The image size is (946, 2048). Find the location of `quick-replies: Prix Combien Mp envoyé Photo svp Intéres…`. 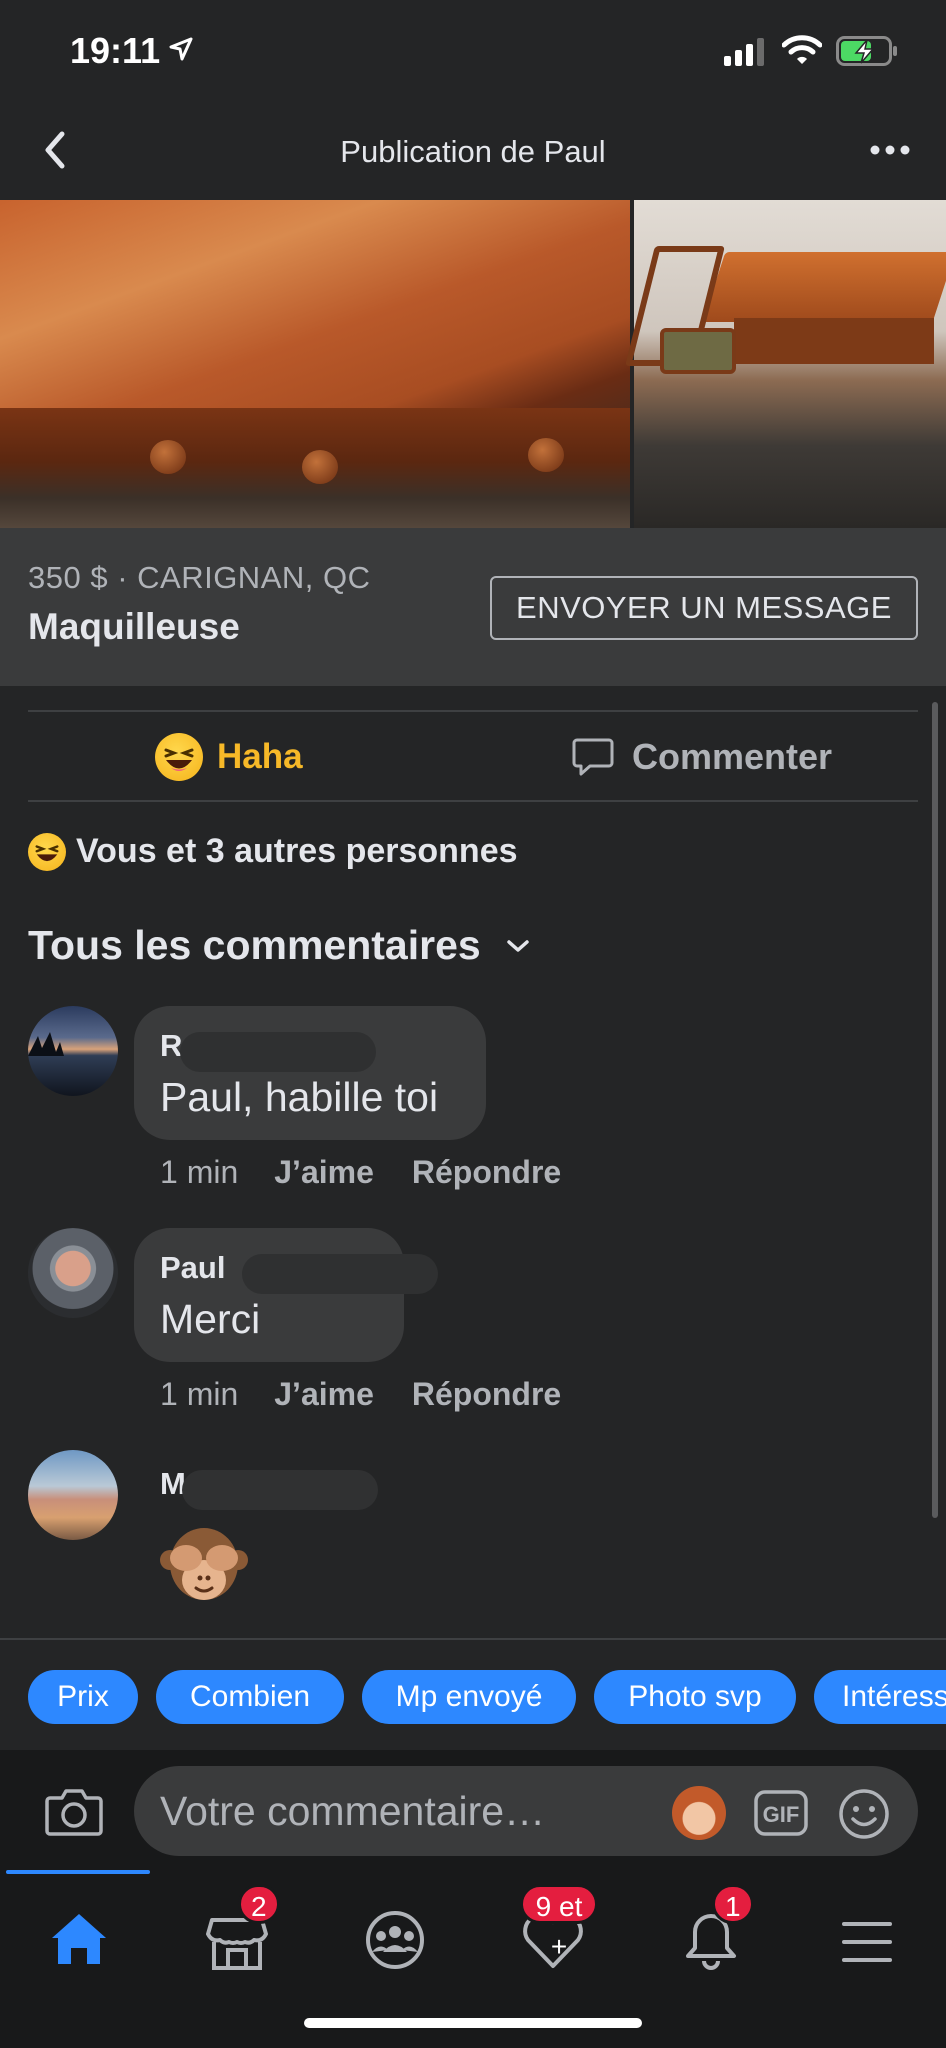

quick-replies: Prix Combien Mp envoyé Photo svp Intéres… is located at coordinates (473, 1694).